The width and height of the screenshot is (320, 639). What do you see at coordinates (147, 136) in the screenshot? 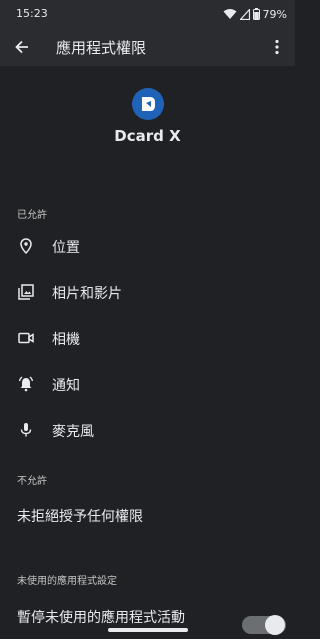
I see `app-name: Dcard X` at bounding box center [147, 136].